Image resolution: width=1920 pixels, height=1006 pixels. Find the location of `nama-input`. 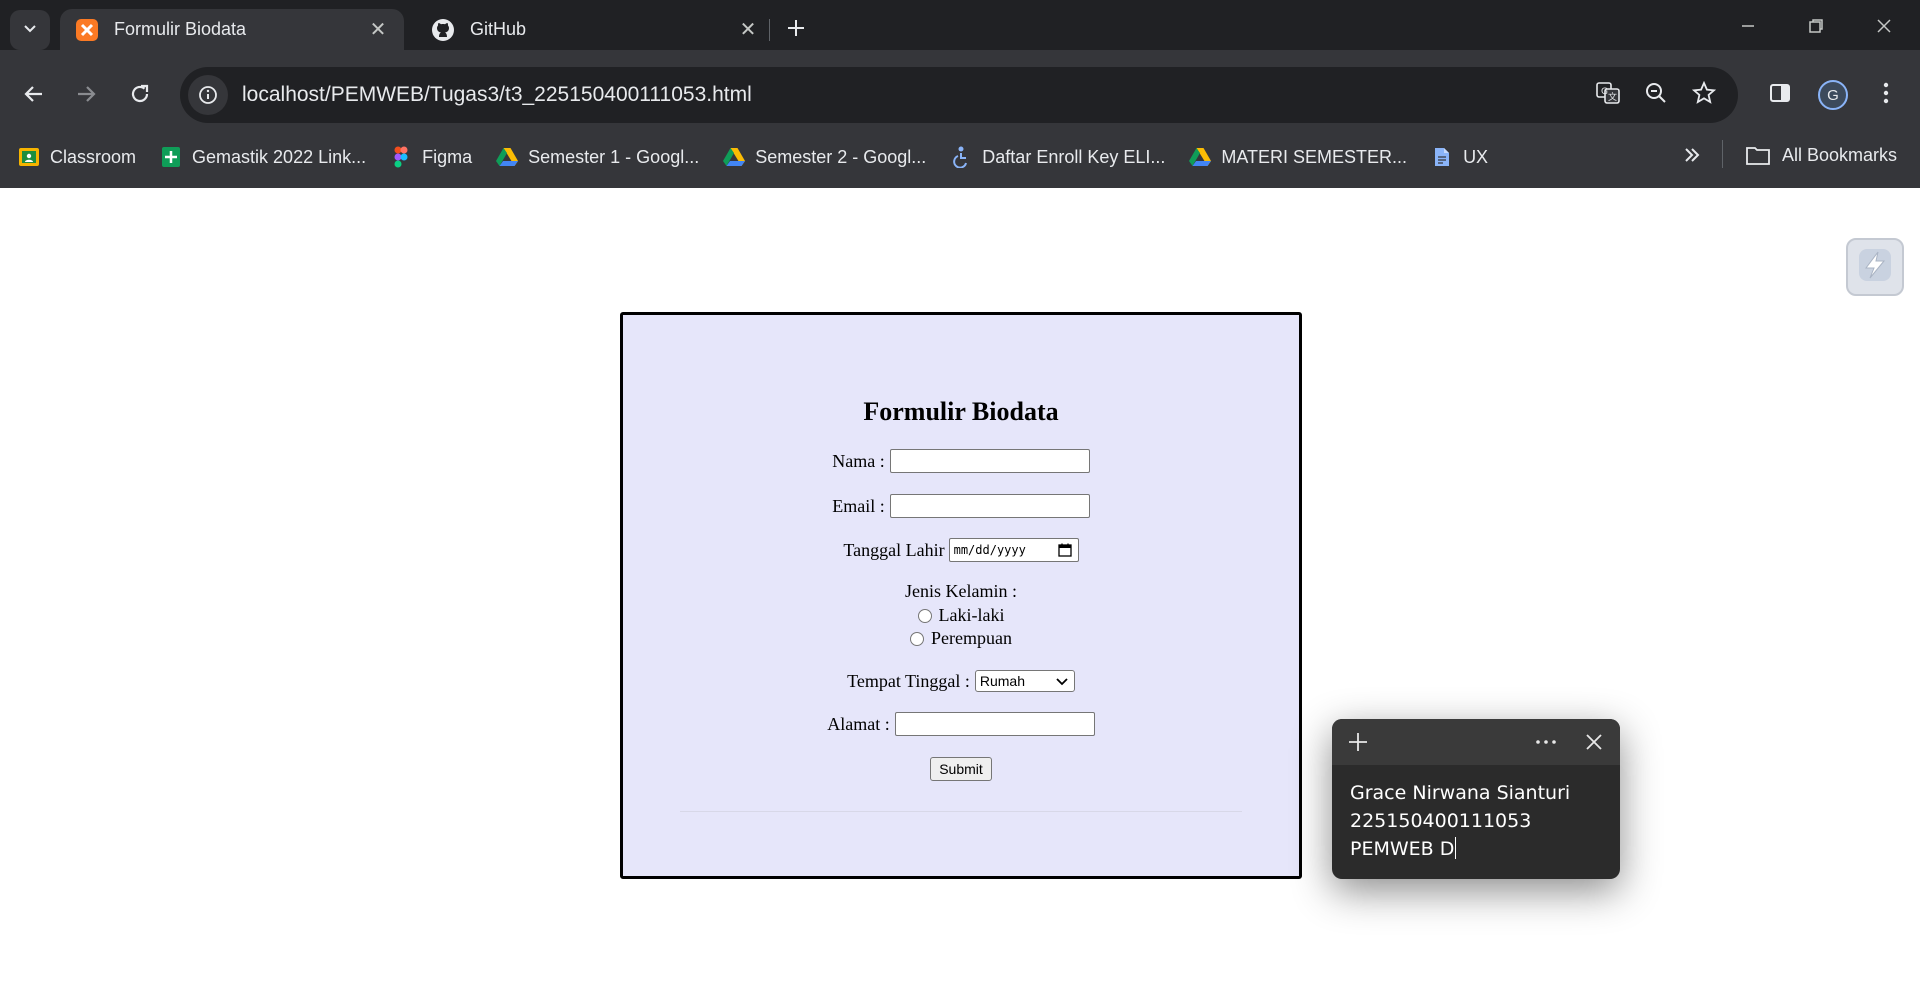

nama-input is located at coordinates (989, 461).